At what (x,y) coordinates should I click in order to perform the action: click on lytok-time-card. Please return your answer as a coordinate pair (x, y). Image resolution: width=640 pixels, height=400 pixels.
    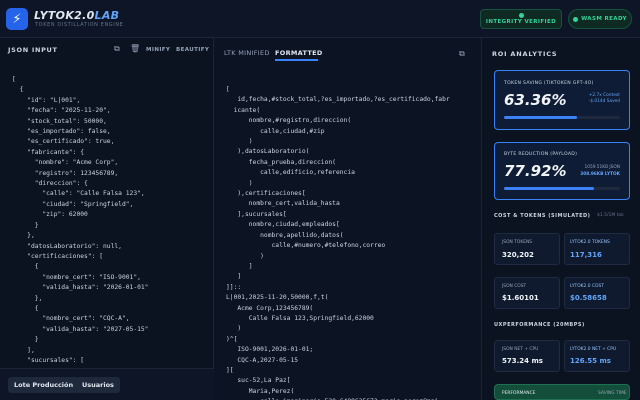
    Looking at the image, I should click on (597, 356).